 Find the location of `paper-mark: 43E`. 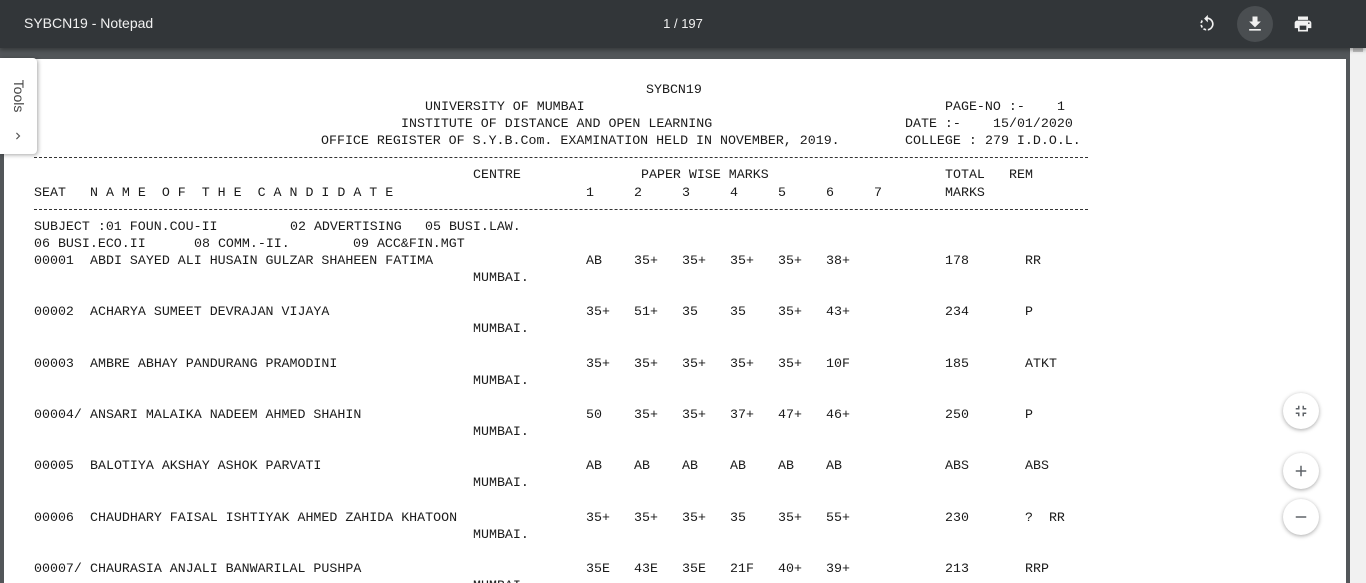

paper-mark: 43E is located at coordinates (646, 568).